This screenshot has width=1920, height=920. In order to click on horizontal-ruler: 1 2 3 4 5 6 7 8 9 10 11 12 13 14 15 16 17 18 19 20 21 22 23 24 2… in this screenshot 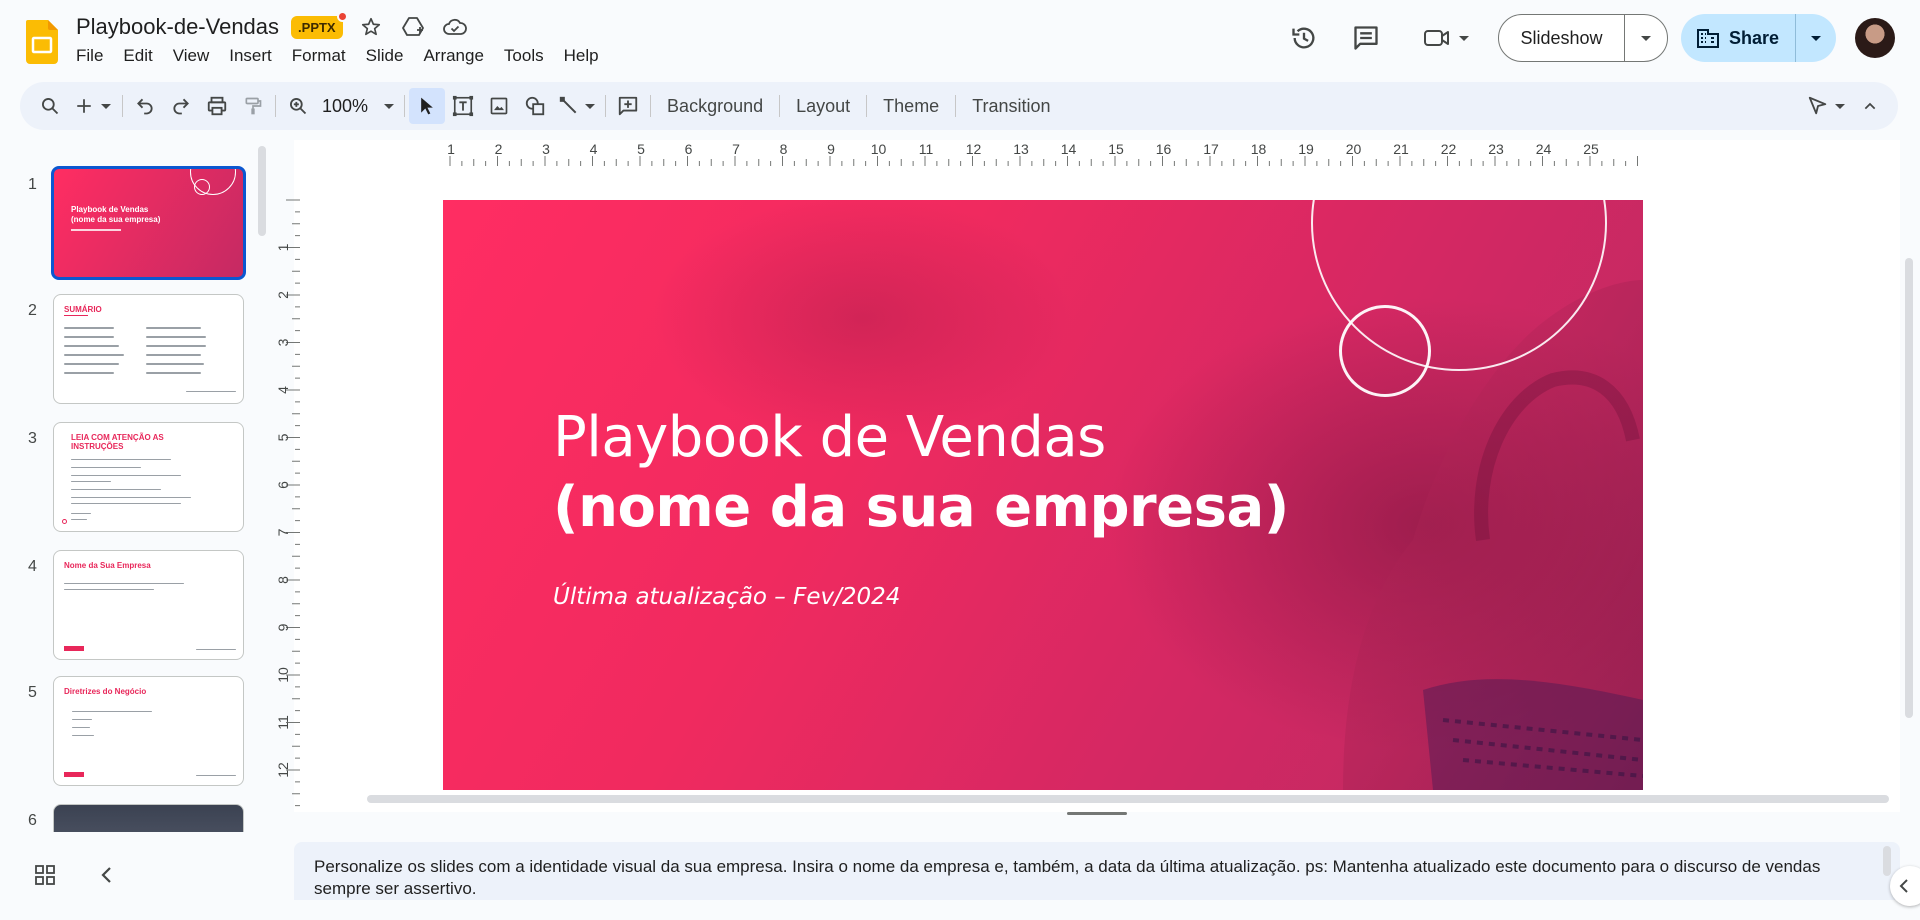, I will do `click(1170, 154)`.